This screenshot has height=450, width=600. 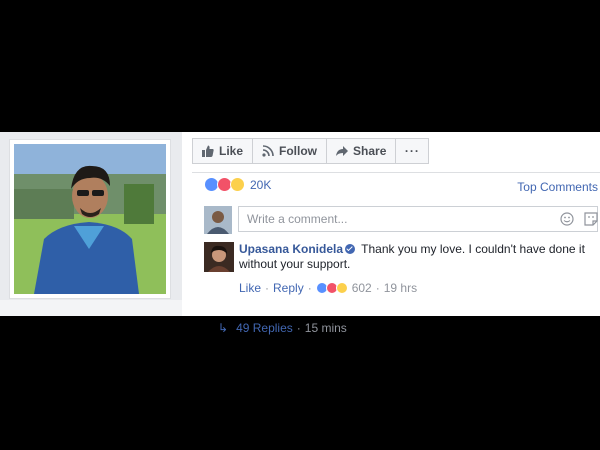 I want to click on sticker-icon, so click(x=591, y=219).